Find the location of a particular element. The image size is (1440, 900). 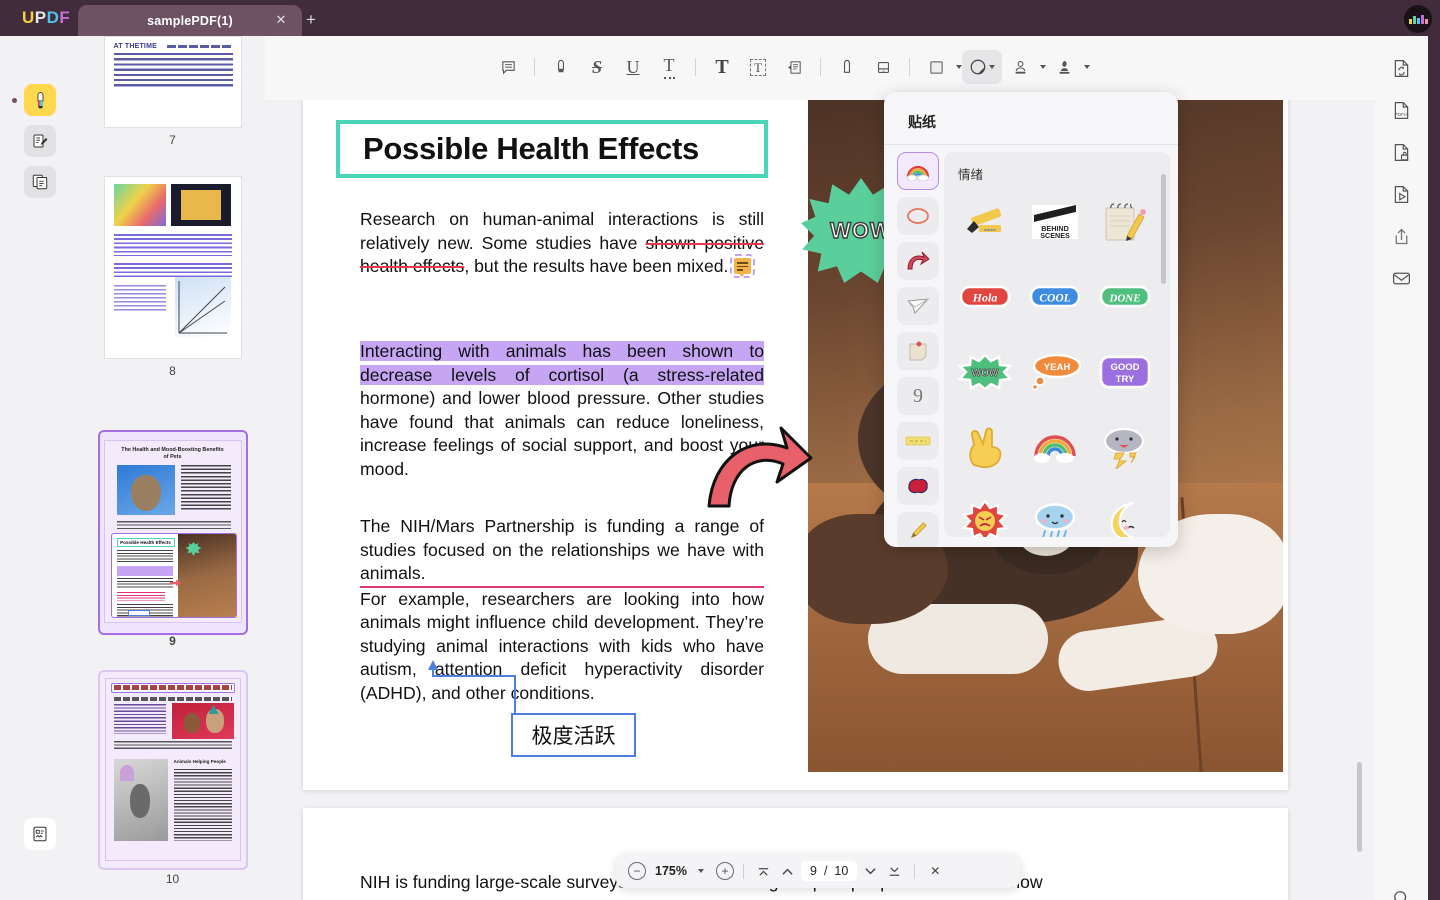

last-page-icon is located at coordinates (894, 871).